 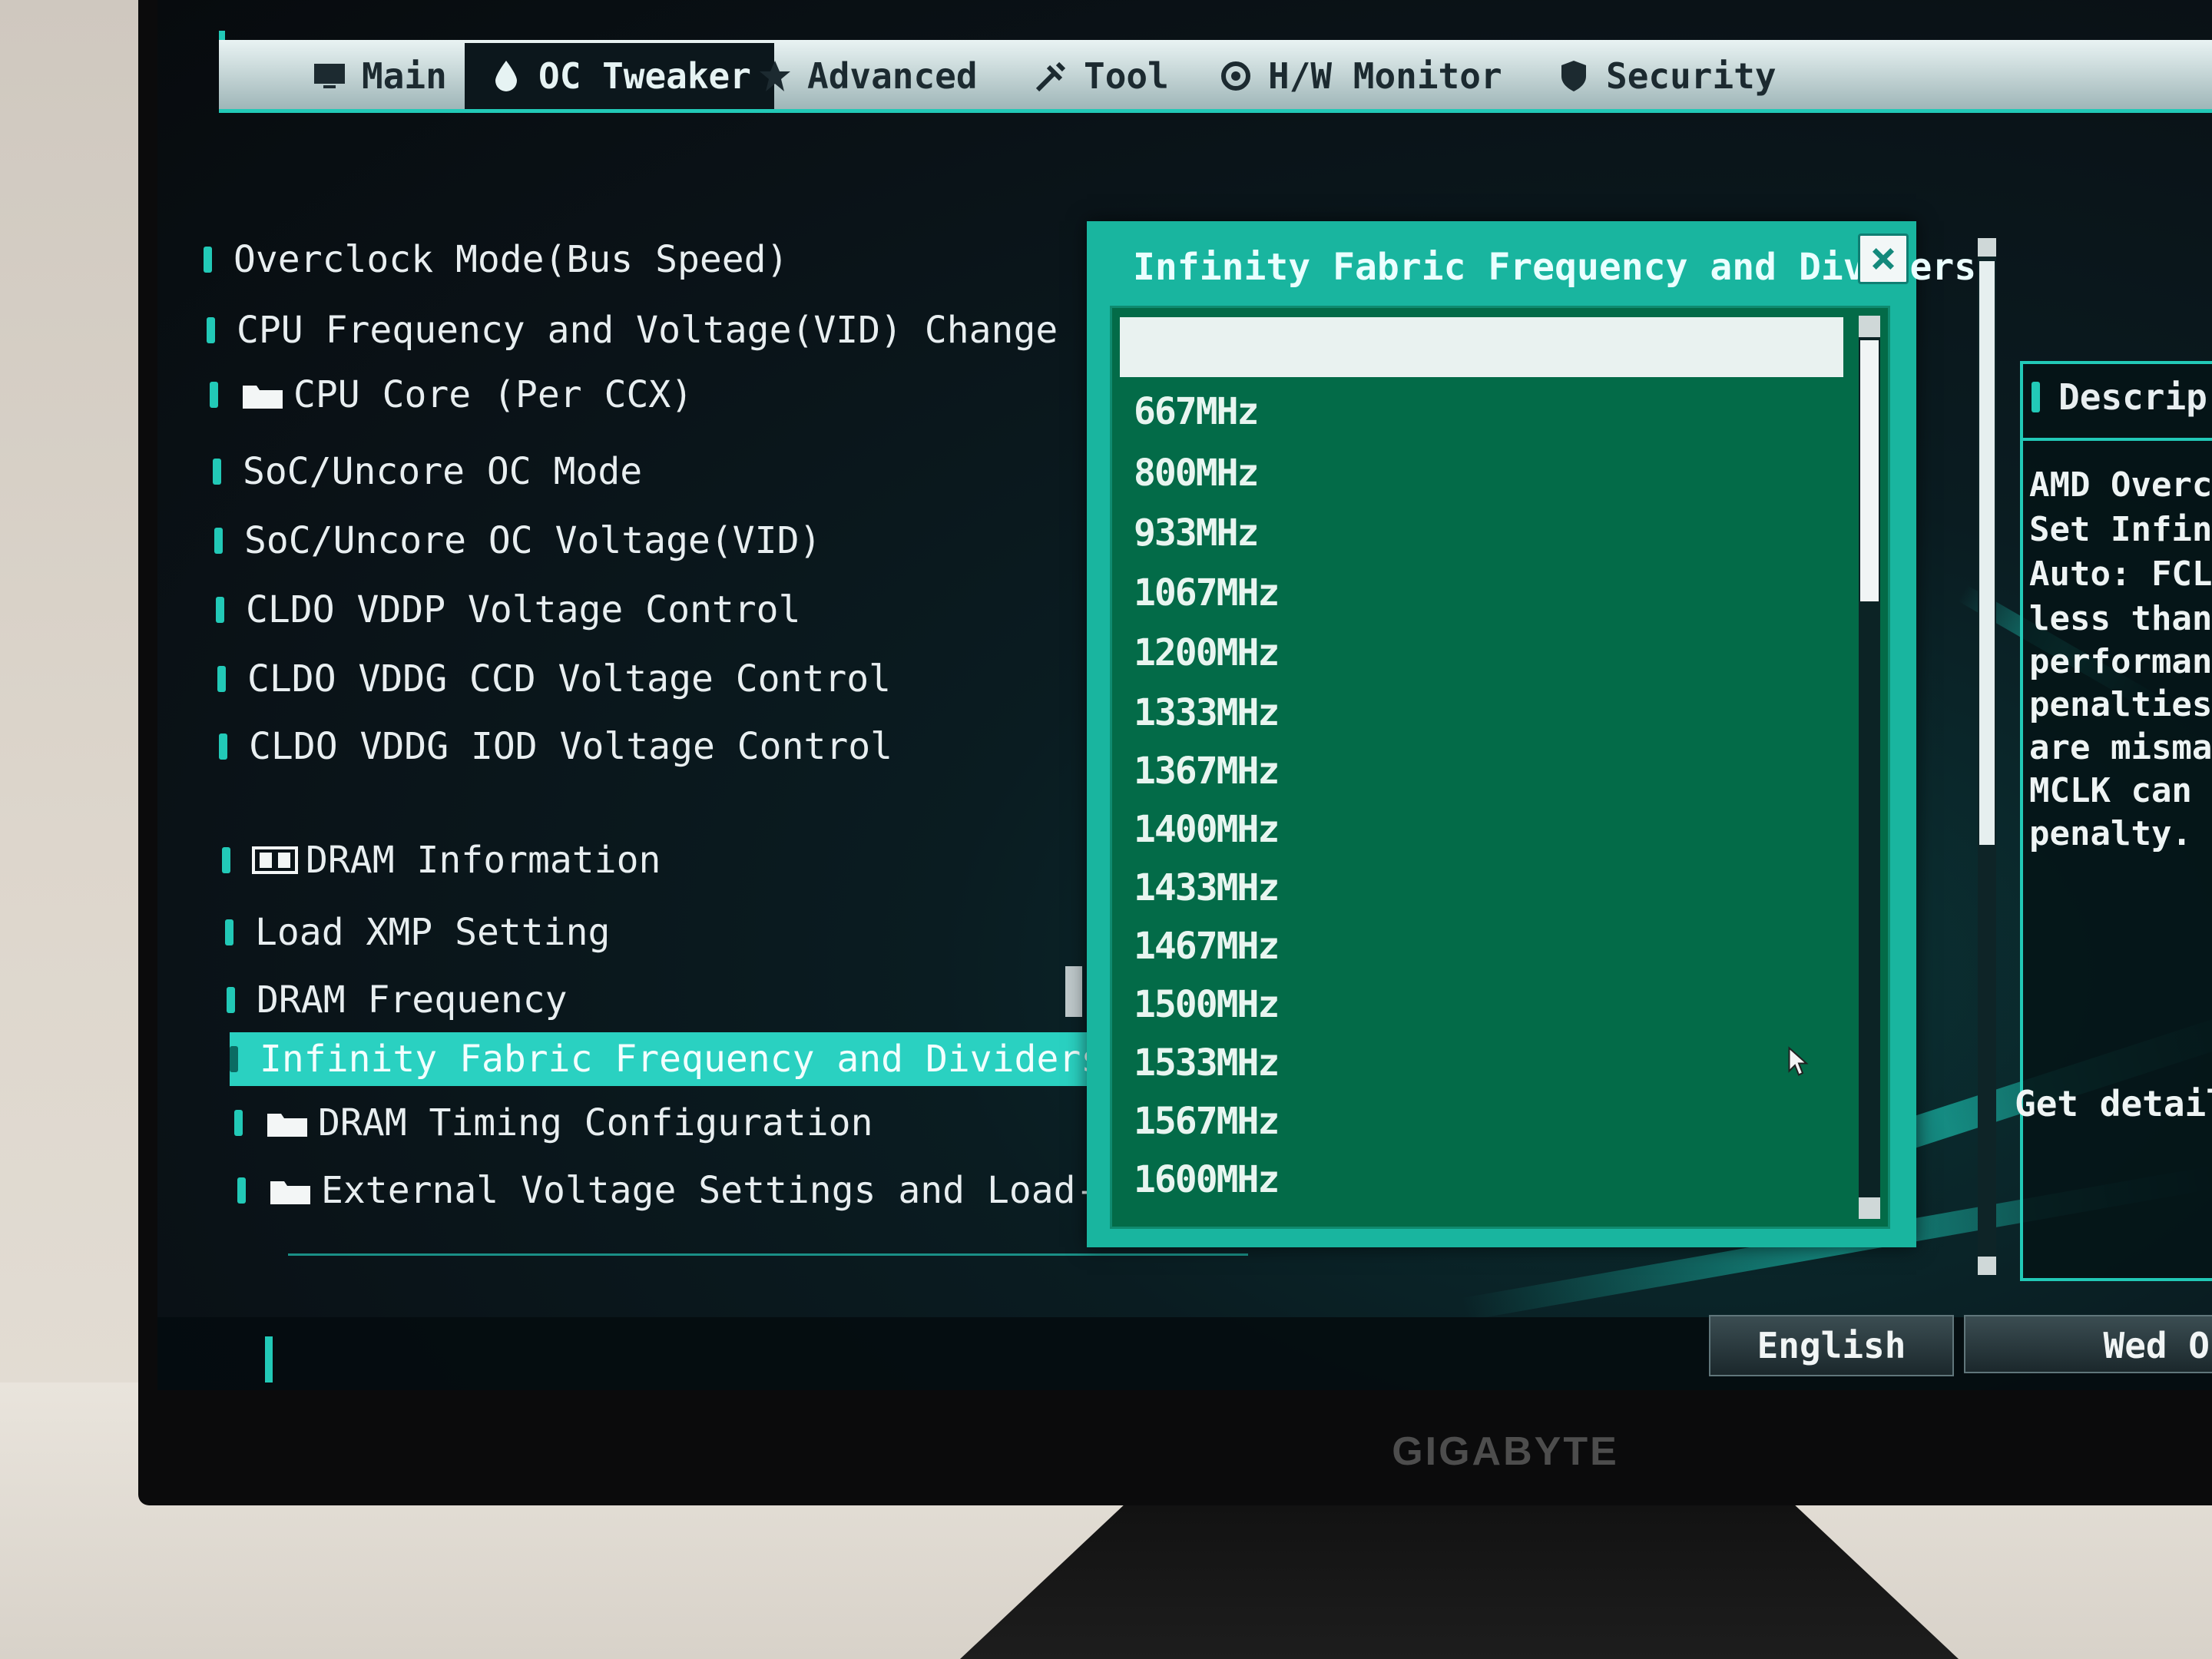 What do you see at coordinates (1235, 76) in the screenshot?
I see `gear-icon` at bounding box center [1235, 76].